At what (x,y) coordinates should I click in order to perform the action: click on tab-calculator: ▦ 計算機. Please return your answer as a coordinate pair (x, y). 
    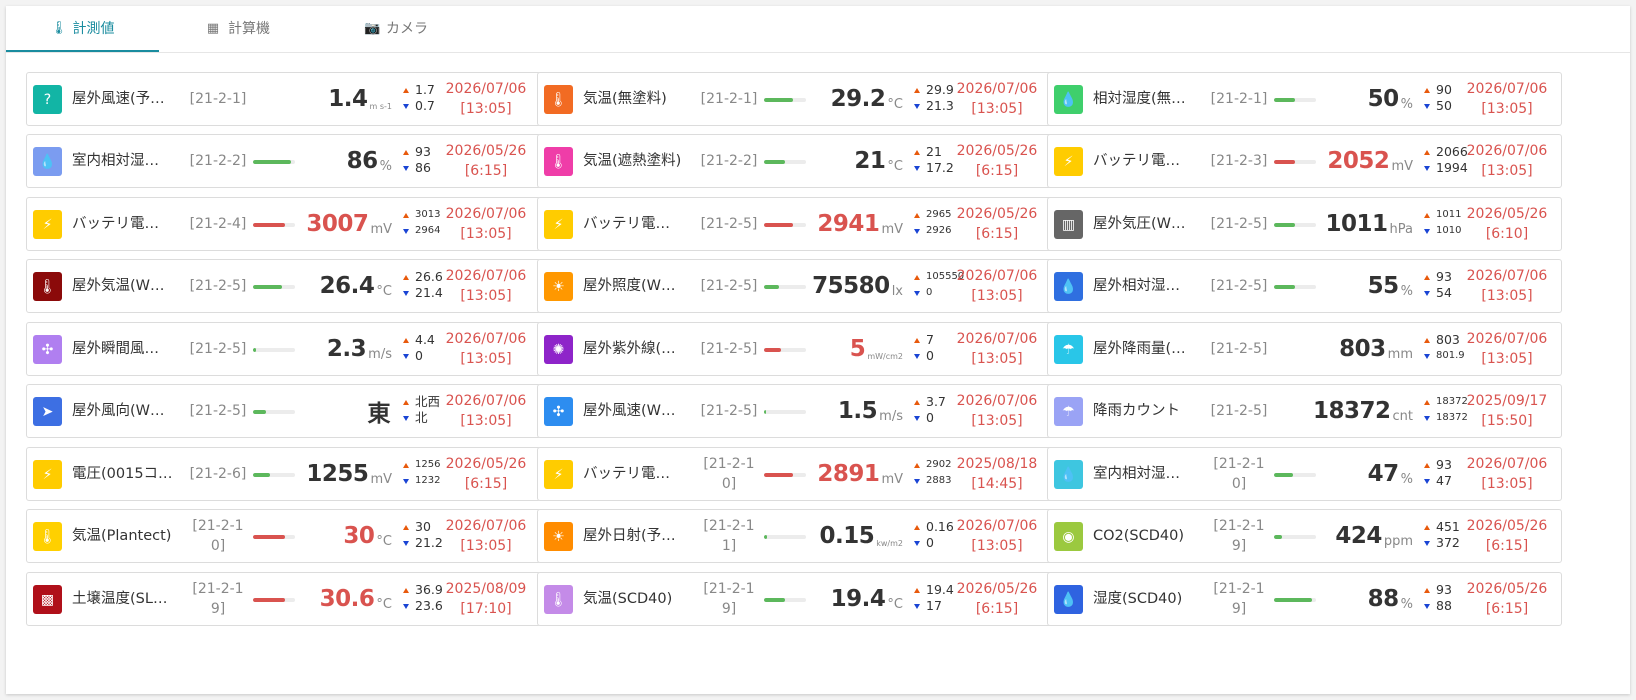
    Looking at the image, I should click on (238, 28).